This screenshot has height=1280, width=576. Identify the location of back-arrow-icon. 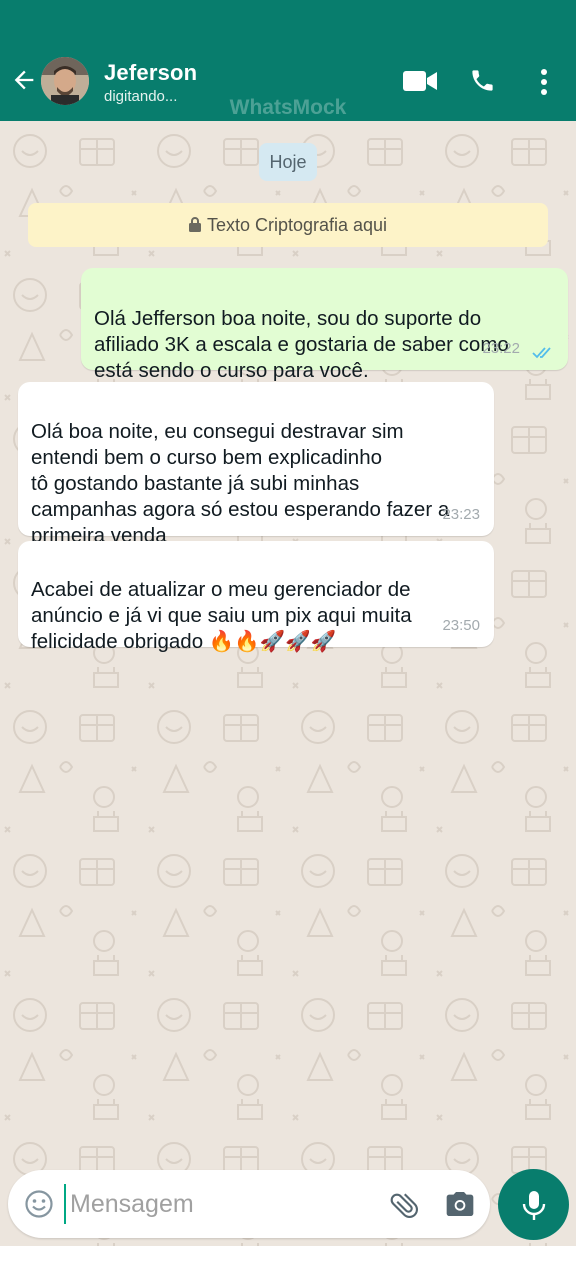
(24, 80).